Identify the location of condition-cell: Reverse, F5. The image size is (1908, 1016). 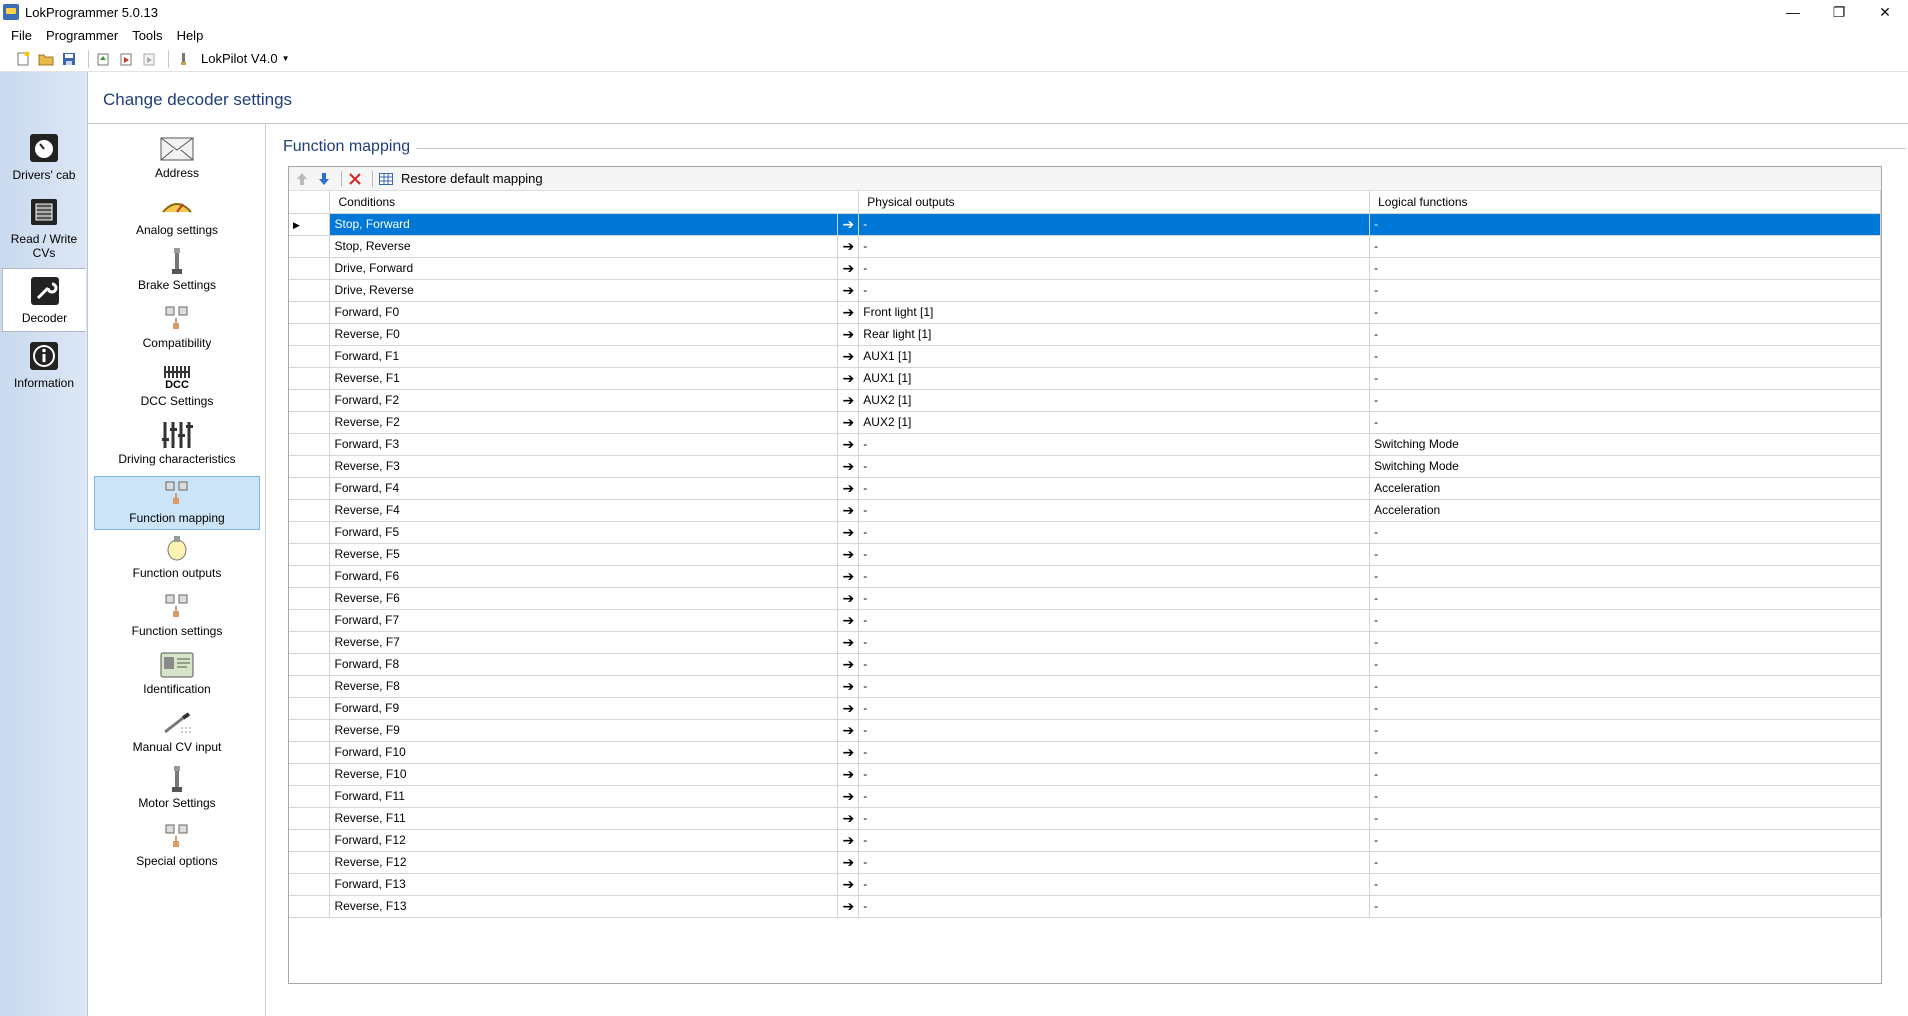
(584, 554).